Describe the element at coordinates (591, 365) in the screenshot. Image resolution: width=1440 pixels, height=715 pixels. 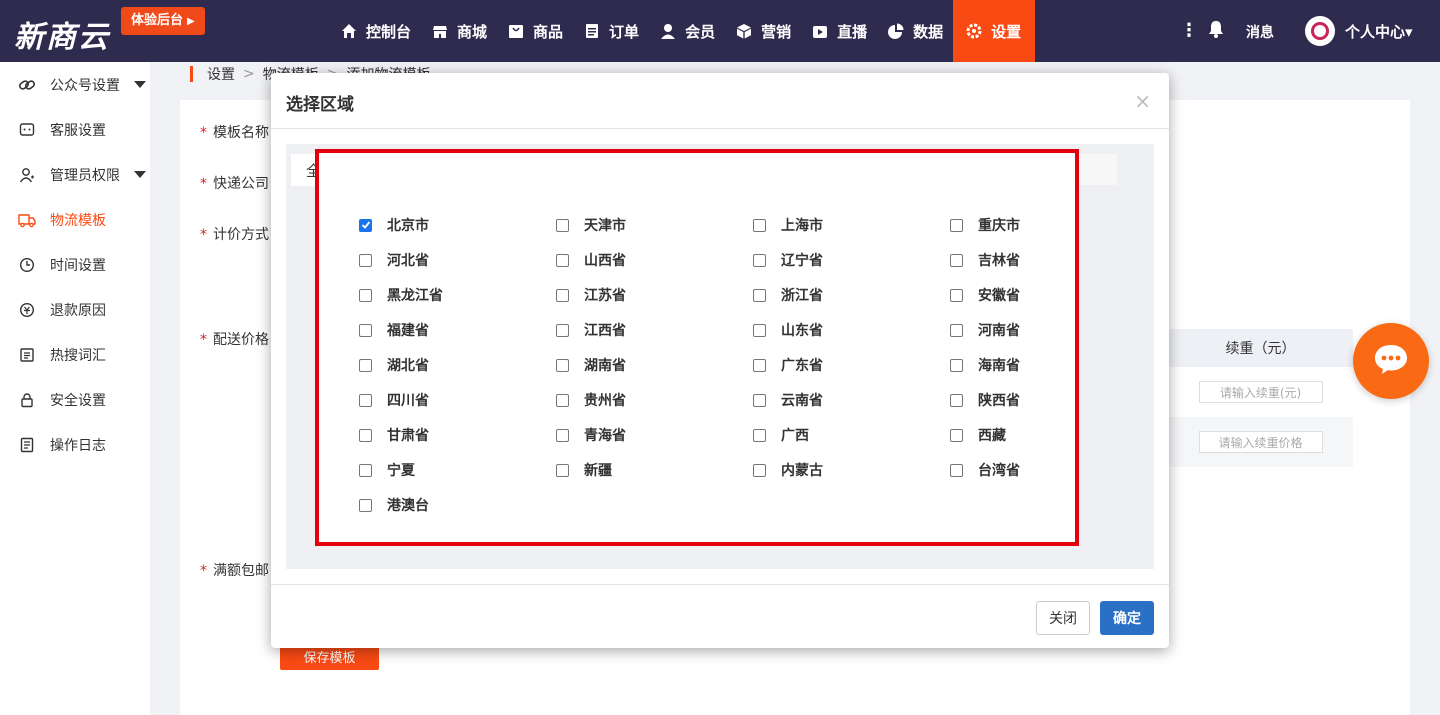
I see `region-option: 湖南省` at that location.